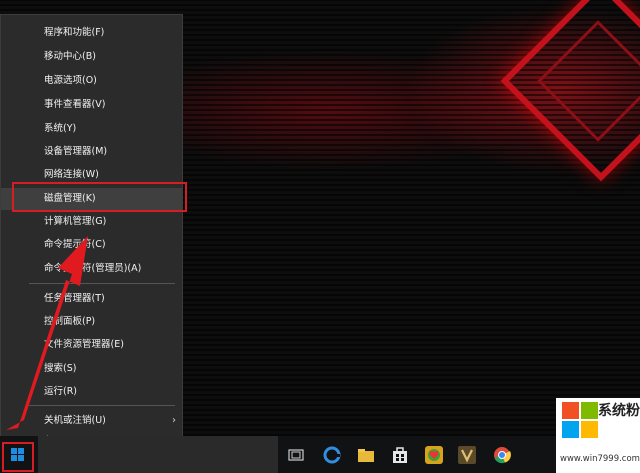 This screenshot has height=473, width=640. What do you see at coordinates (580, 420) in the screenshot?
I see `microsoft-logo-icon` at bounding box center [580, 420].